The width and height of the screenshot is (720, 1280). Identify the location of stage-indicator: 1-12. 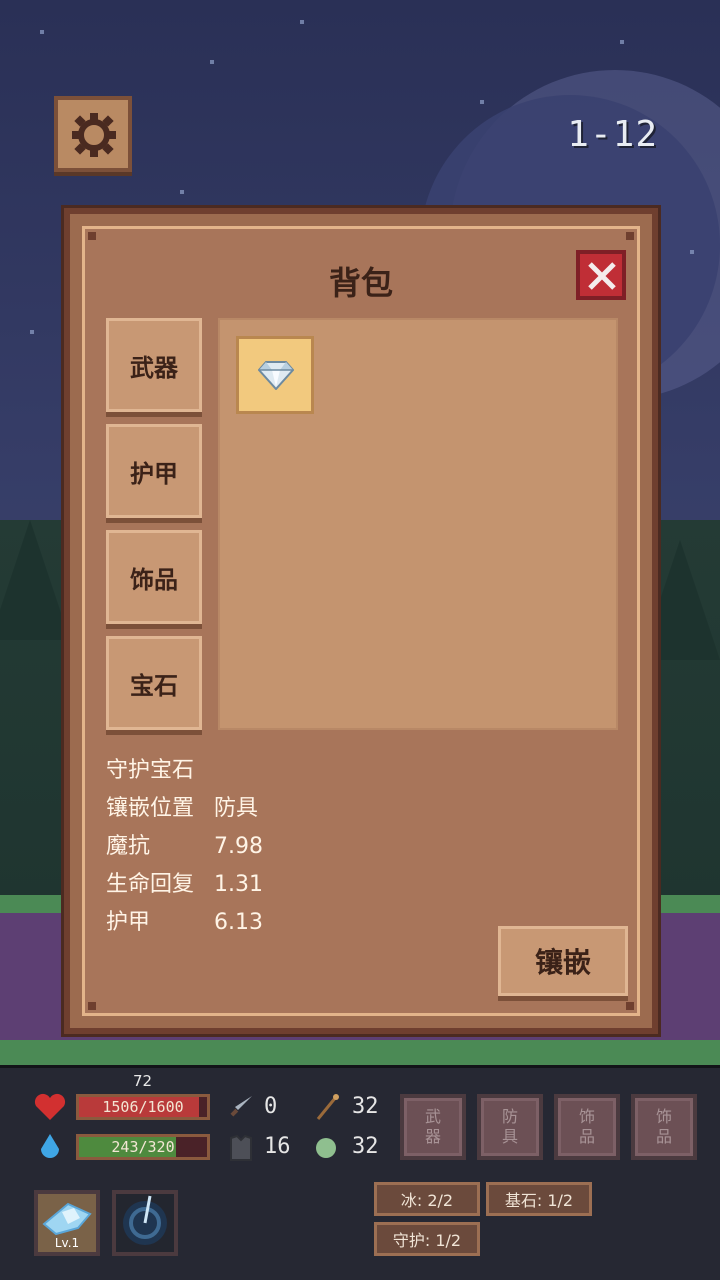
(612, 134).